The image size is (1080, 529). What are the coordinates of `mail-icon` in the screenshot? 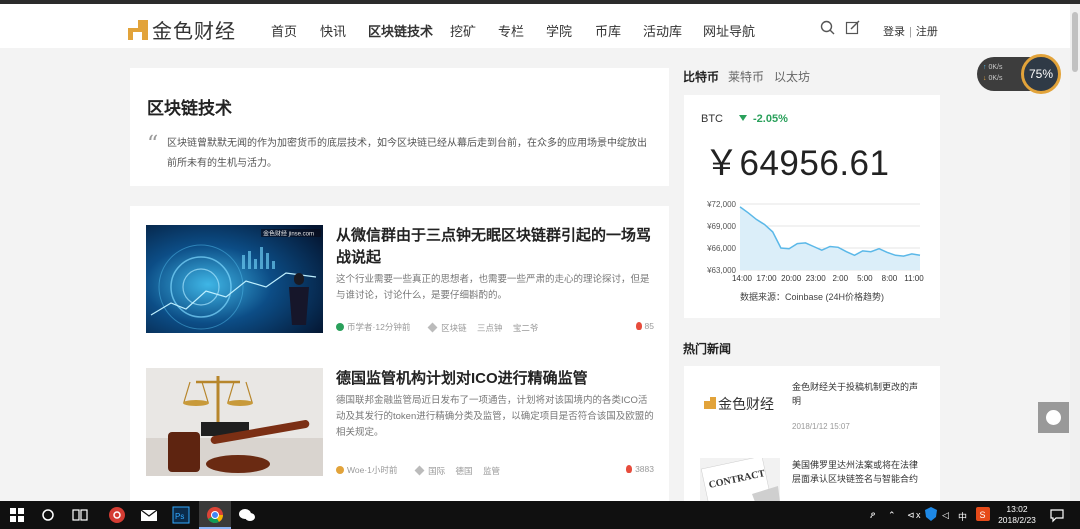 It's located at (149, 515).